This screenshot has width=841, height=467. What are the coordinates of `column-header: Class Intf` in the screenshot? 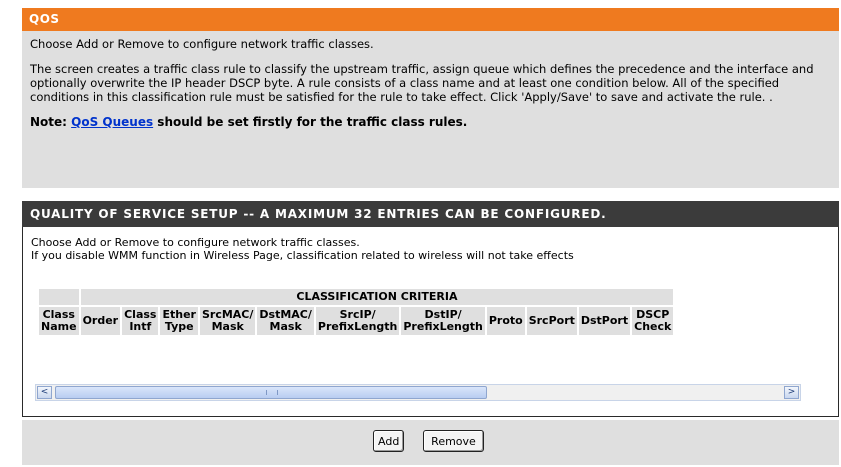 It's located at (140, 321).